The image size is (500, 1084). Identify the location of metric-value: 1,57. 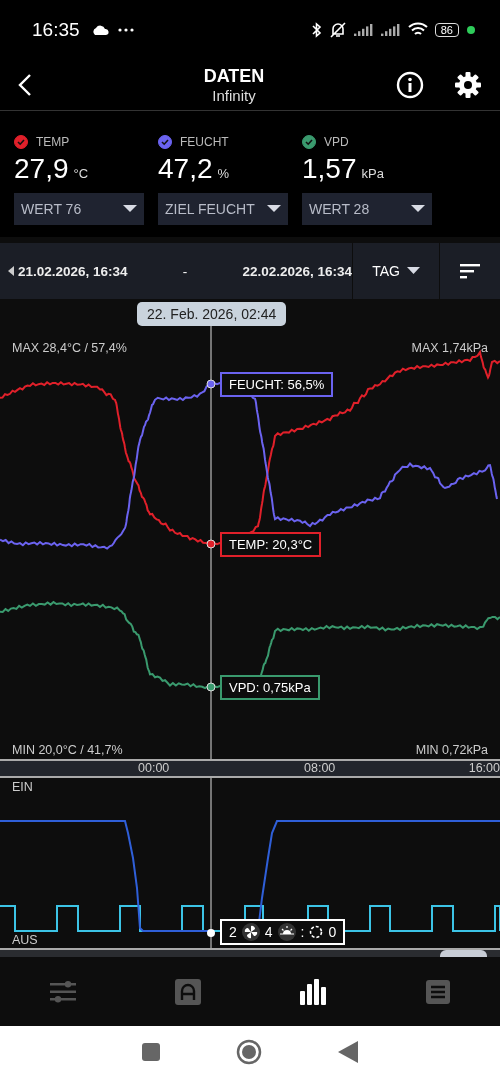
(329, 169).